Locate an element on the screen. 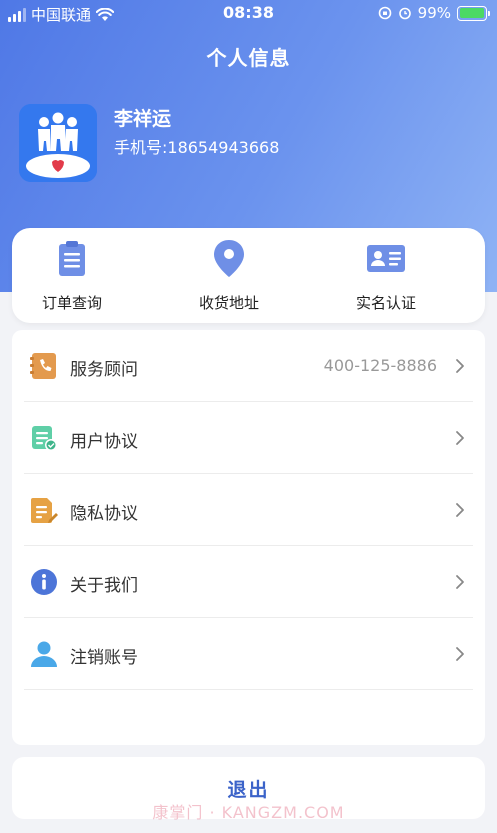 This screenshot has width=497, height=833. menu-item-about-us: 关于我们 is located at coordinates (248, 582).